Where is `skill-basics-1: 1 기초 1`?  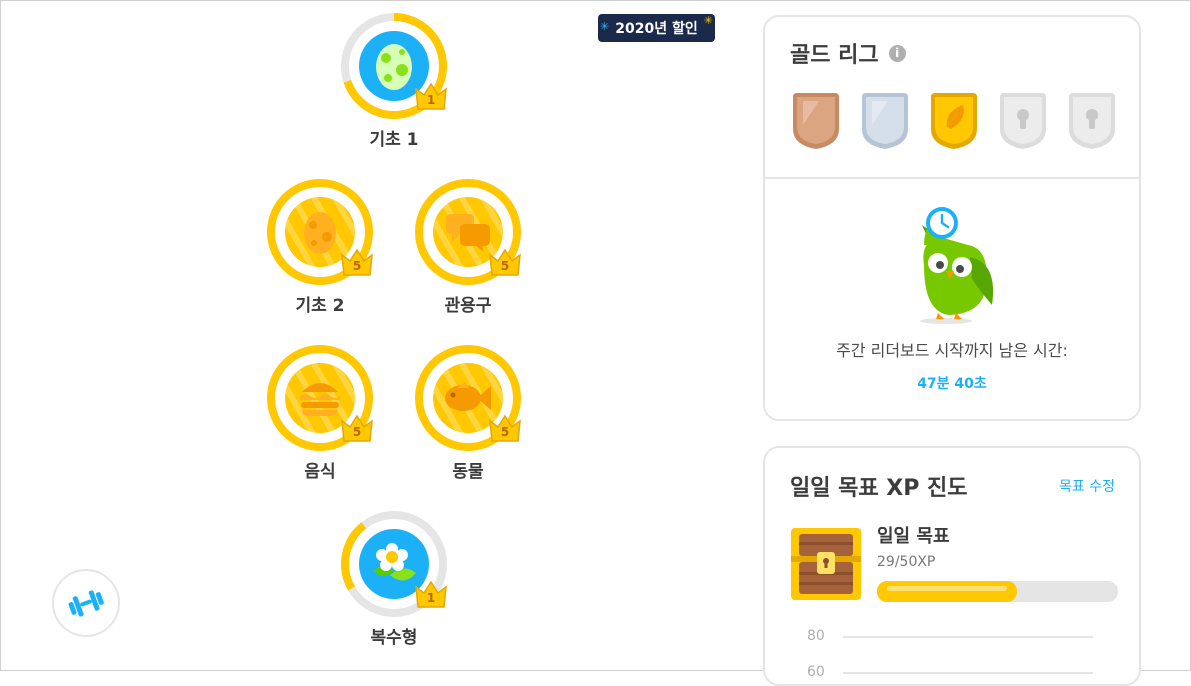
skill-basics-1: 1 기초 1 is located at coordinates (394, 81).